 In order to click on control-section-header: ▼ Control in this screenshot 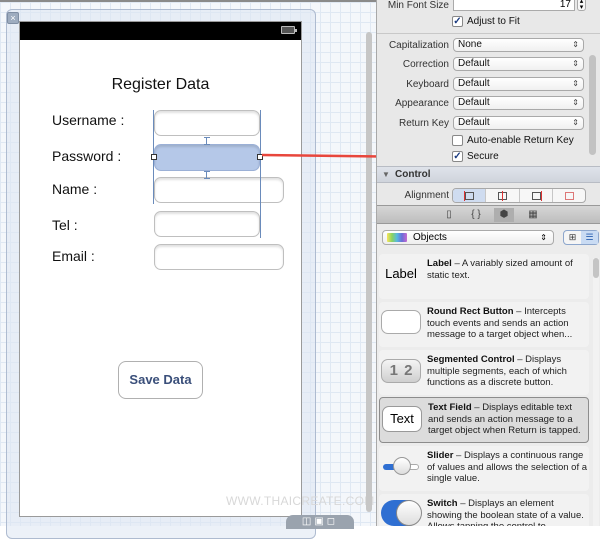, I will do `click(488, 174)`.